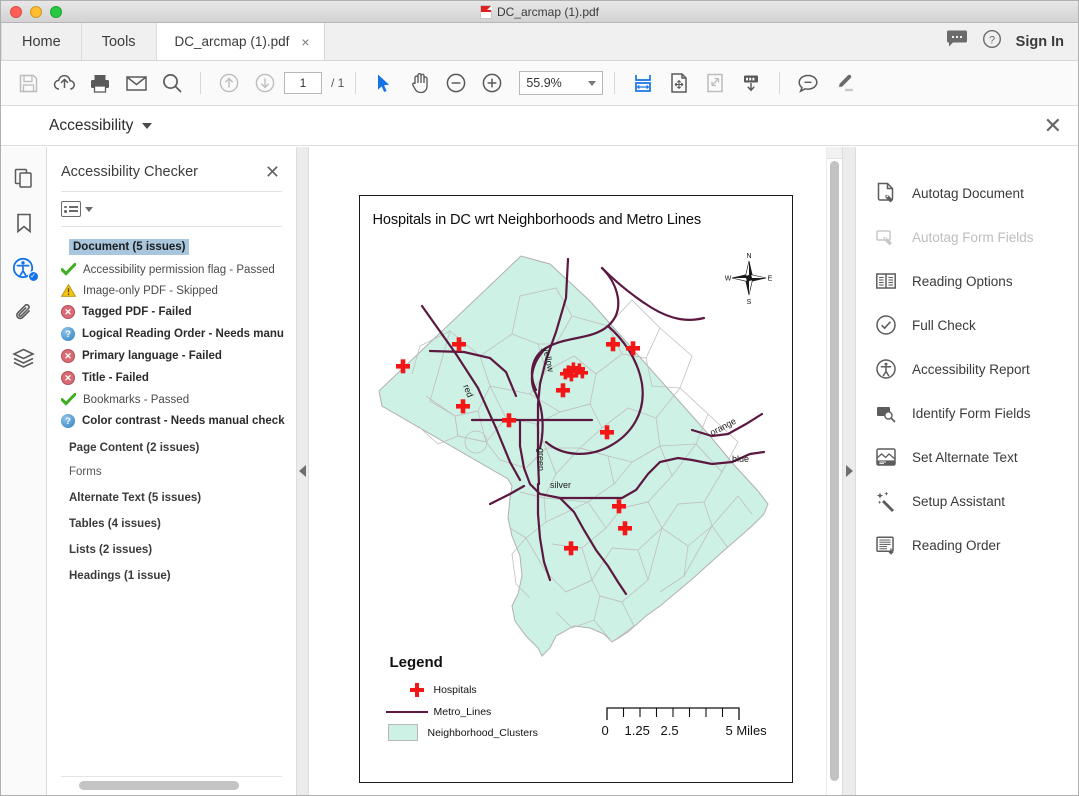  Describe the element at coordinates (25, 268) in the screenshot. I see `accessibility-icon` at that location.